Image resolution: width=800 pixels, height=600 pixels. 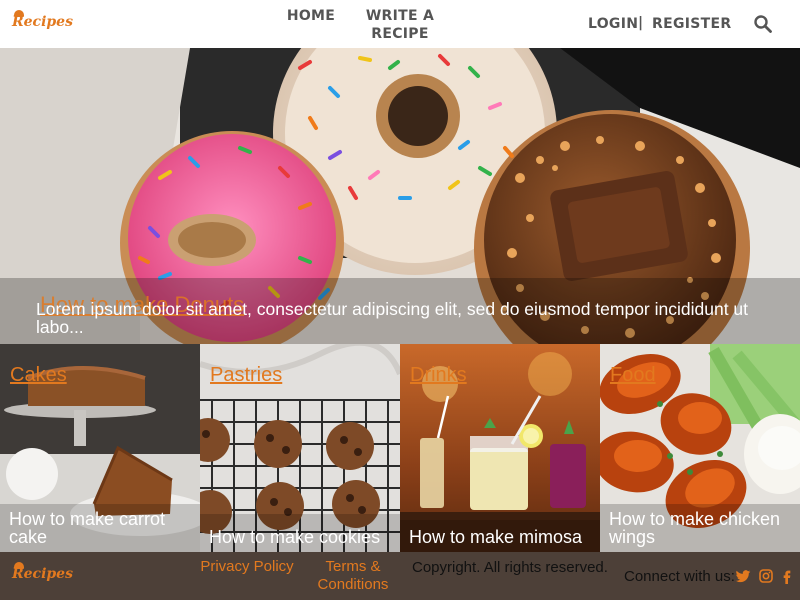 I want to click on privacy-policy-link: Privacy Policy, so click(x=247, y=567).